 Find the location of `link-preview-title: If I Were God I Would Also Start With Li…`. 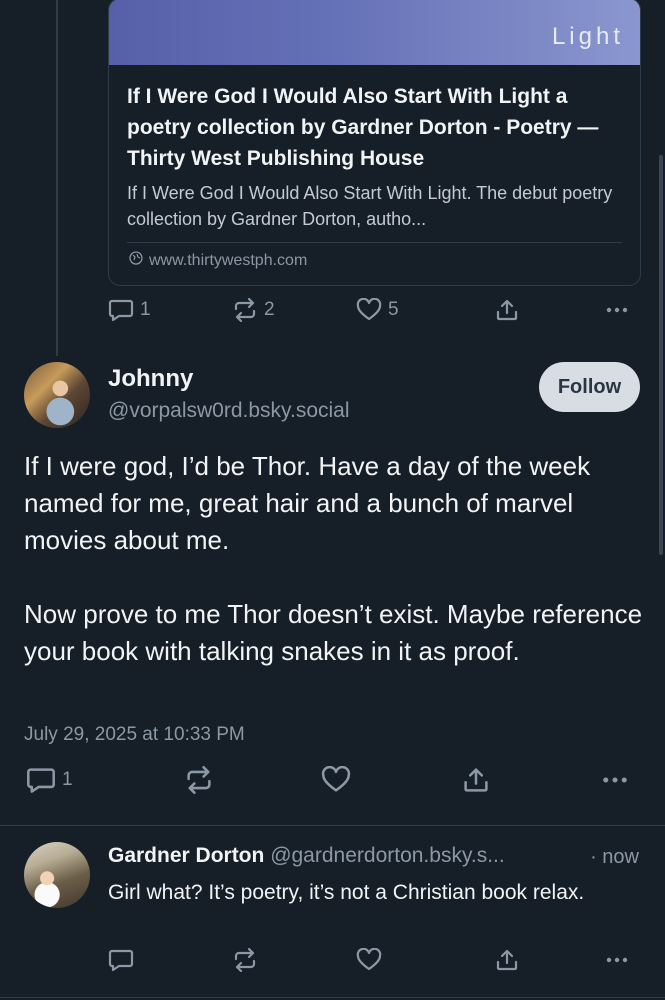

link-preview-title: If I Were God I Would Also Start With Li… is located at coordinates (374, 127).